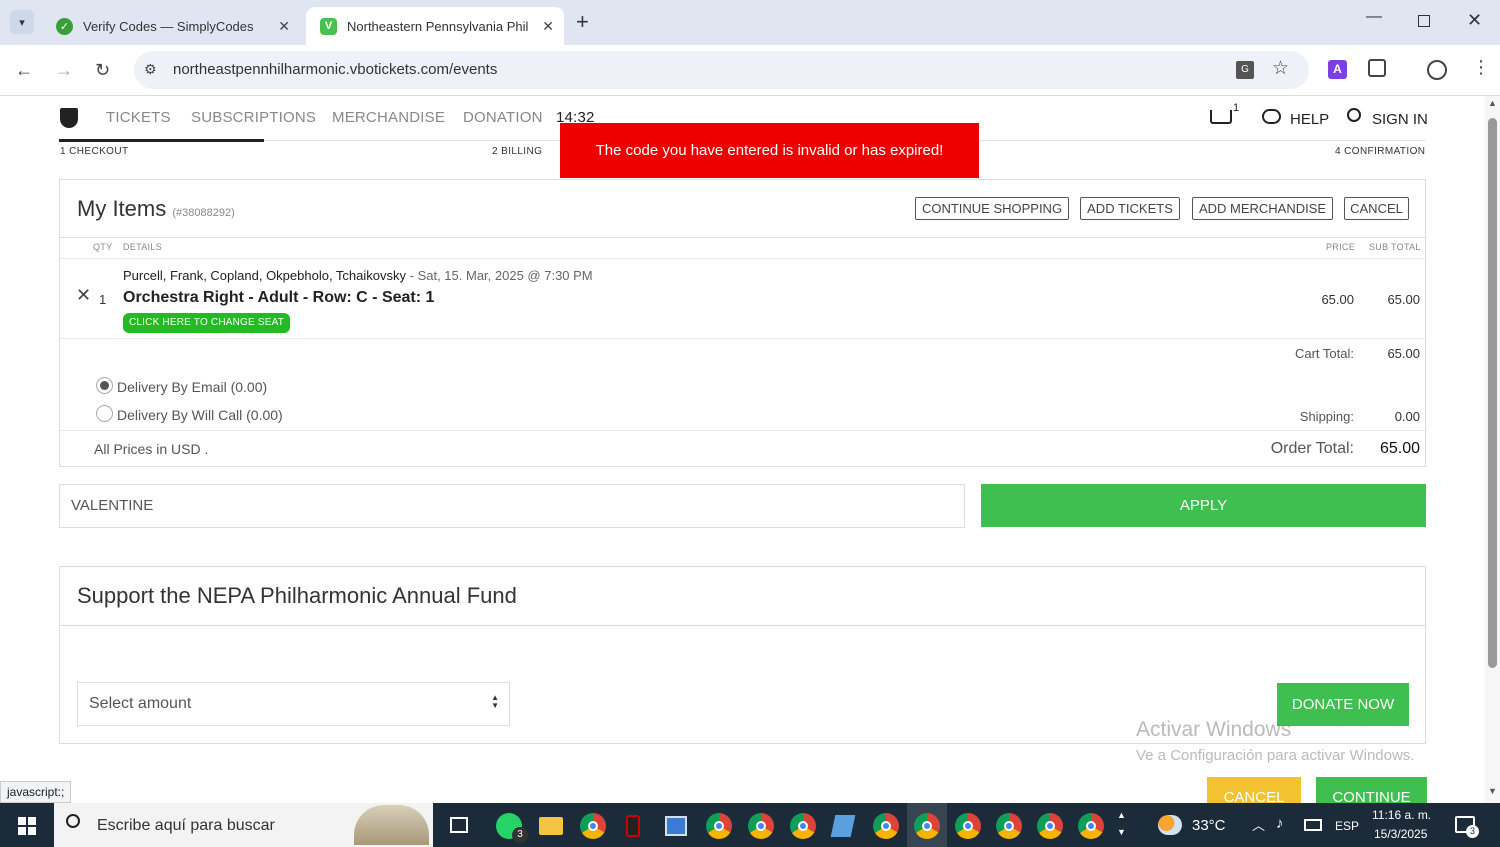 This screenshot has height=847, width=1500. What do you see at coordinates (27, 826) in the screenshot?
I see `windows-start-icon` at bounding box center [27, 826].